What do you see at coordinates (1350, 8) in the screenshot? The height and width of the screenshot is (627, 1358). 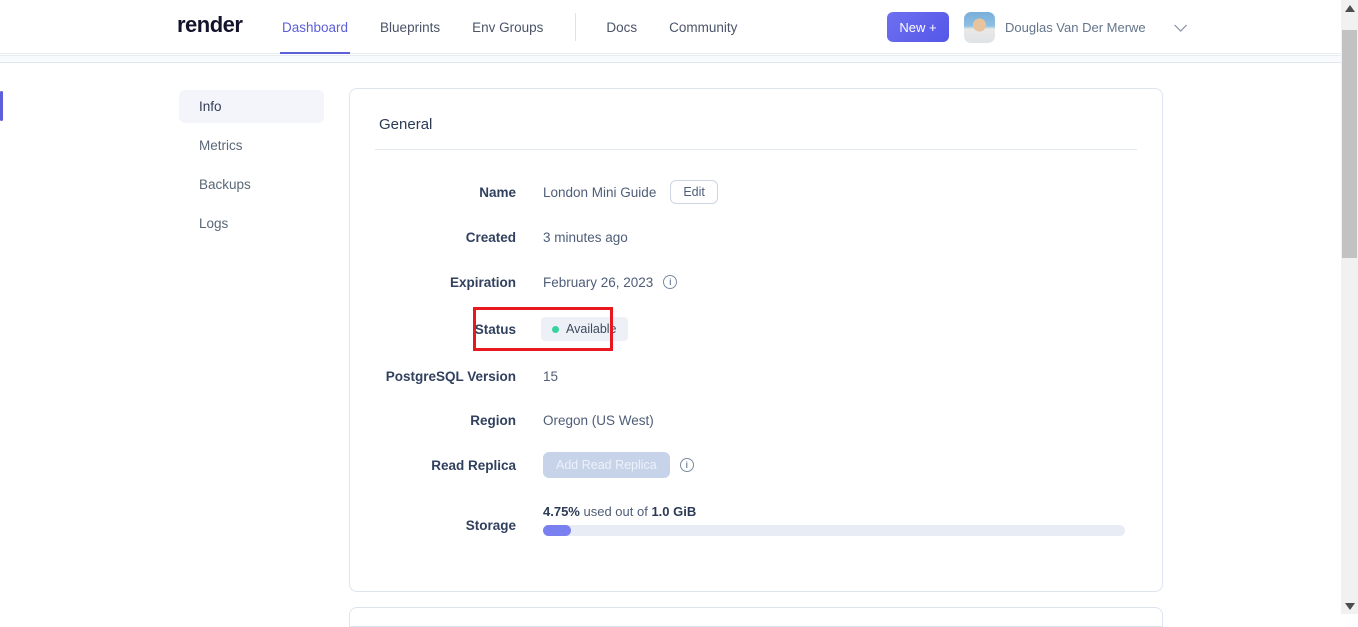 I see `scrollbar-up-arrow-icon` at bounding box center [1350, 8].